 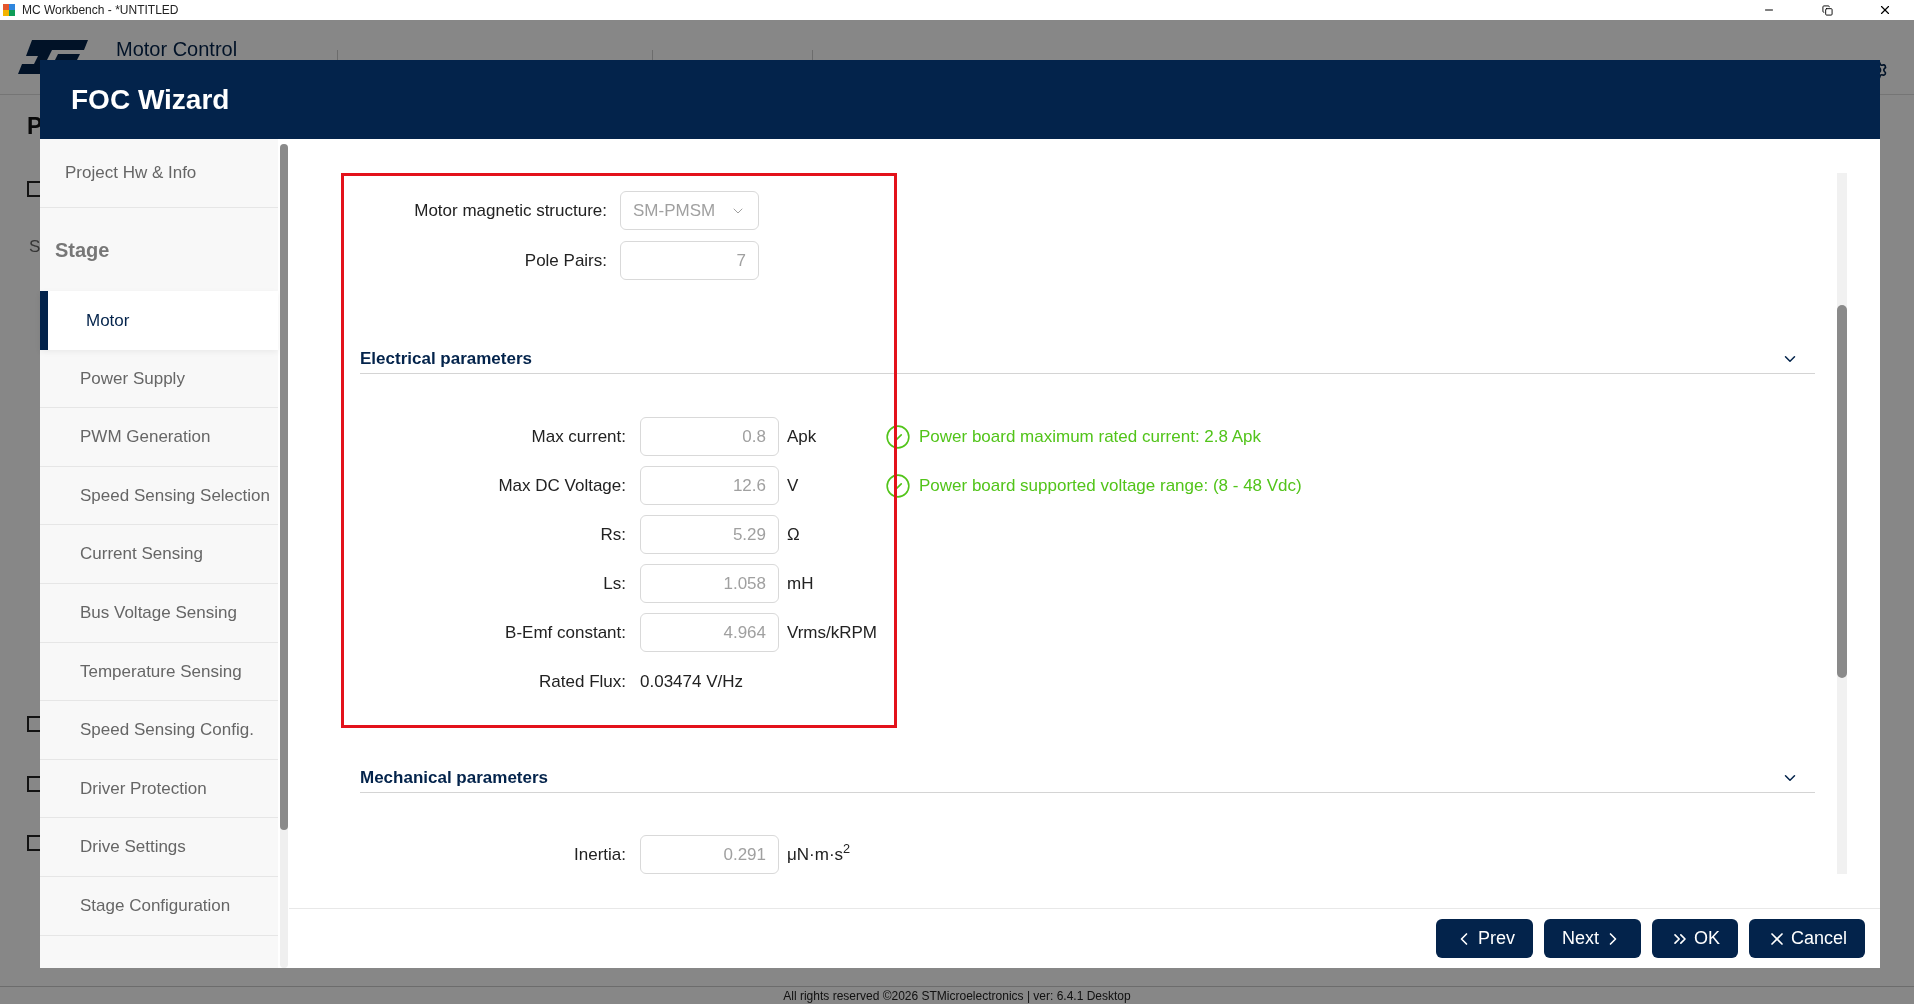 I want to click on wizard-button: Cancel, so click(x=1806, y=938).